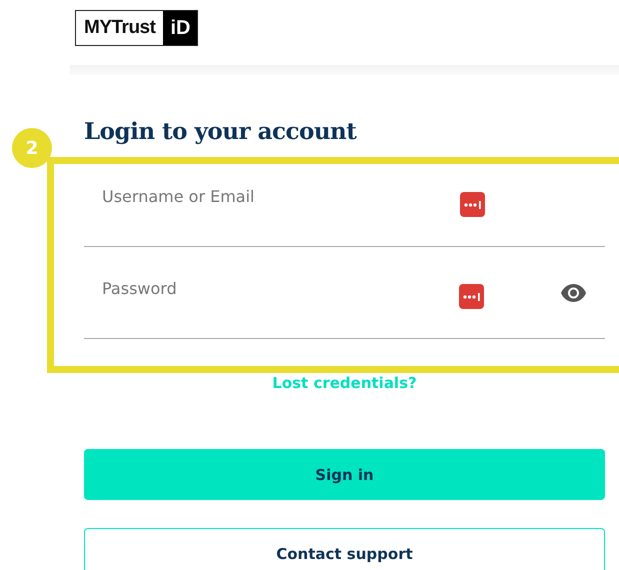 This screenshot has height=570, width=619. What do you see at coordinates (573, 292) in the screenshot?
I see `eye-icon` at bounding box center [573, 292].